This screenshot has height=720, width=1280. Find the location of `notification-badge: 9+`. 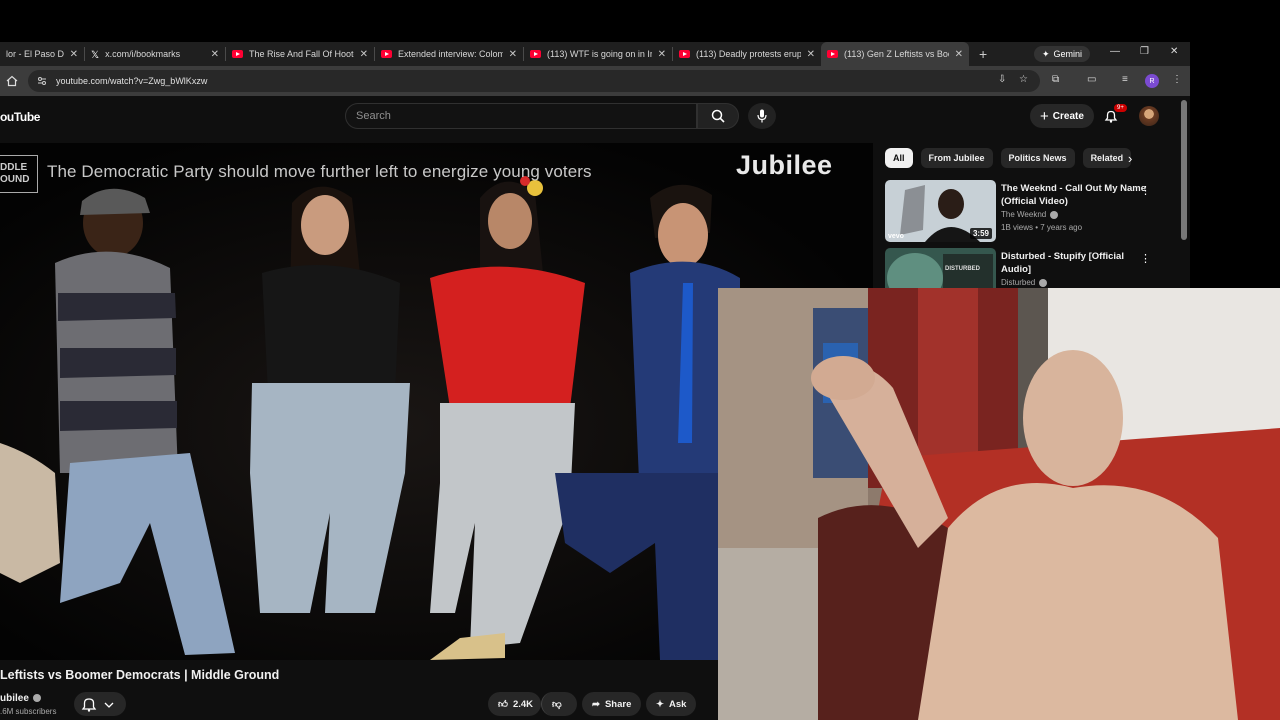

notification-badge: 9+ is located at coordinates (1120, 108).